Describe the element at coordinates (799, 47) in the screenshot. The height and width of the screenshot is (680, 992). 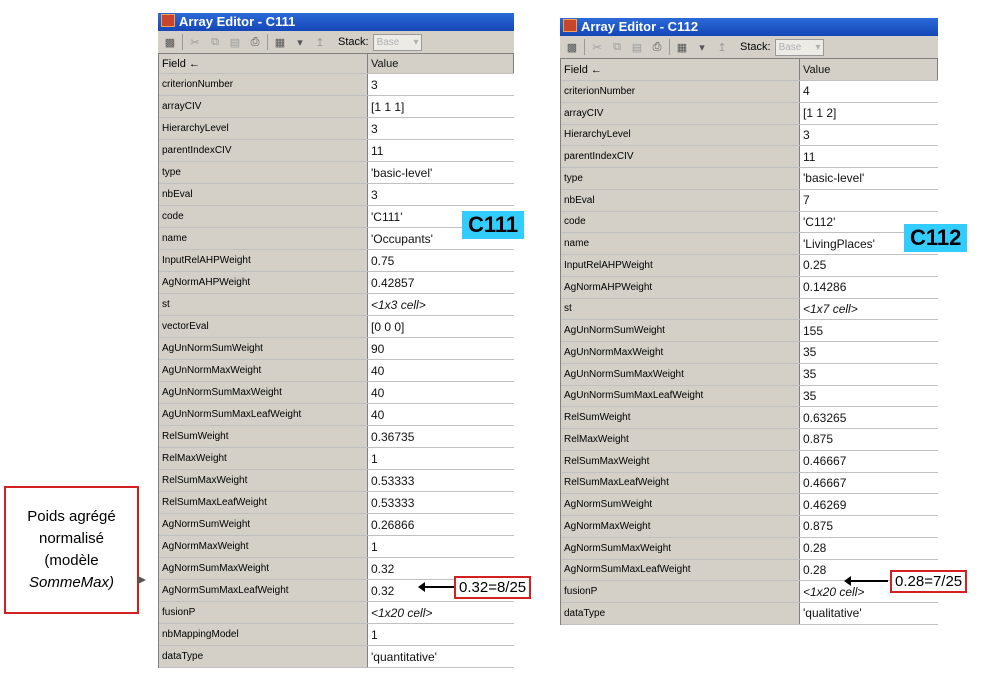
I see `stack-select: Base` at that location.